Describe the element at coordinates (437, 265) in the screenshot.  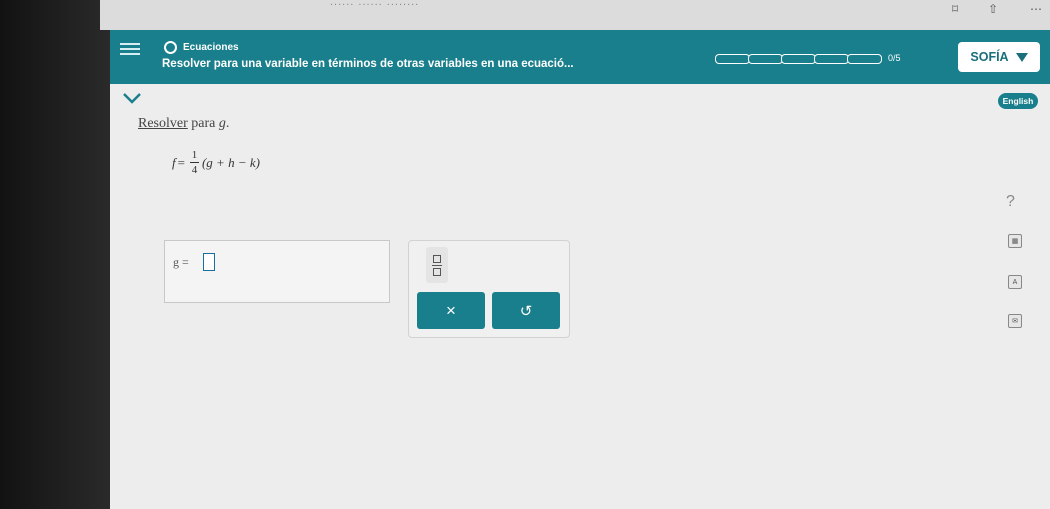
I see `fraction-key` at that location.